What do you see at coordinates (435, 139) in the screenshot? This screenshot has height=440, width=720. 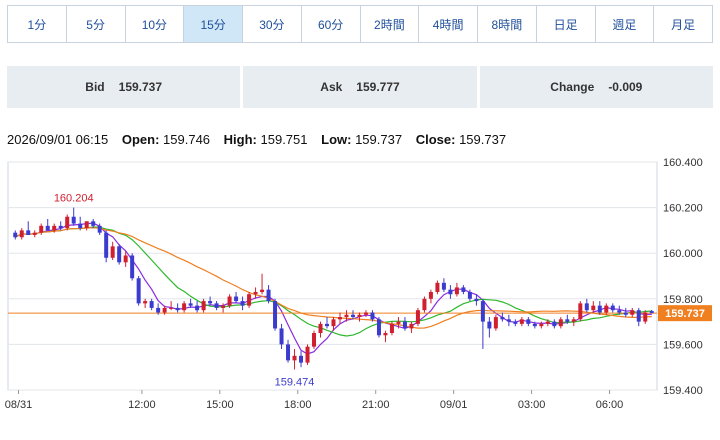 I see `close-label: Close:` at bounding box center [435, 139].